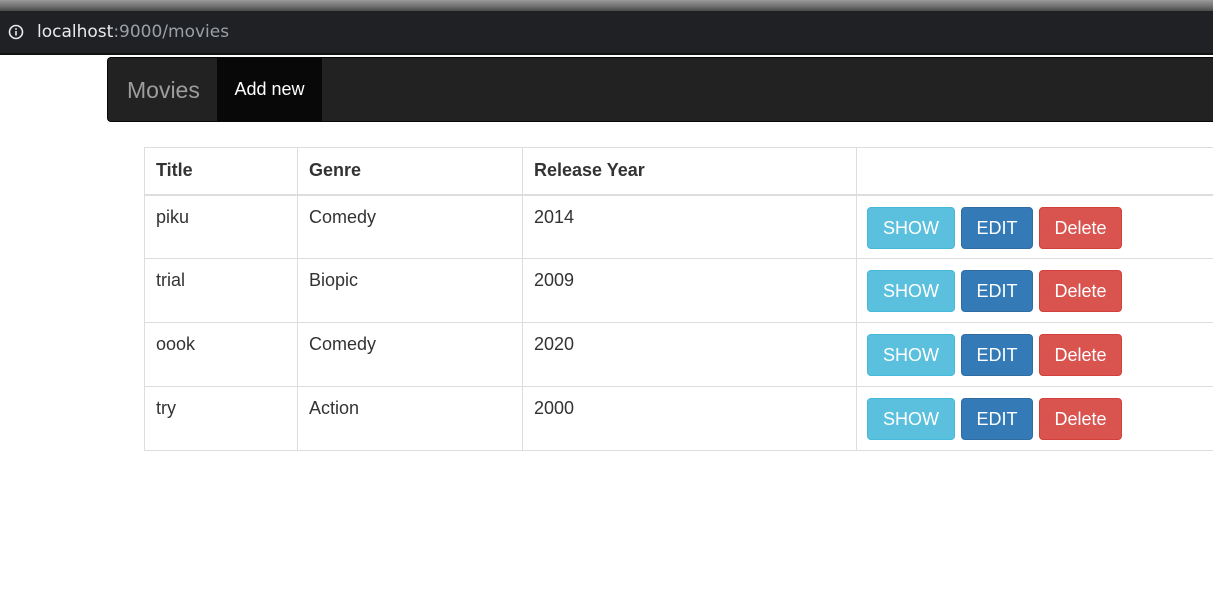 The width and height of the screenshot is (1213, 590). I want to click on cell-genre: Action, so click(410, 418).